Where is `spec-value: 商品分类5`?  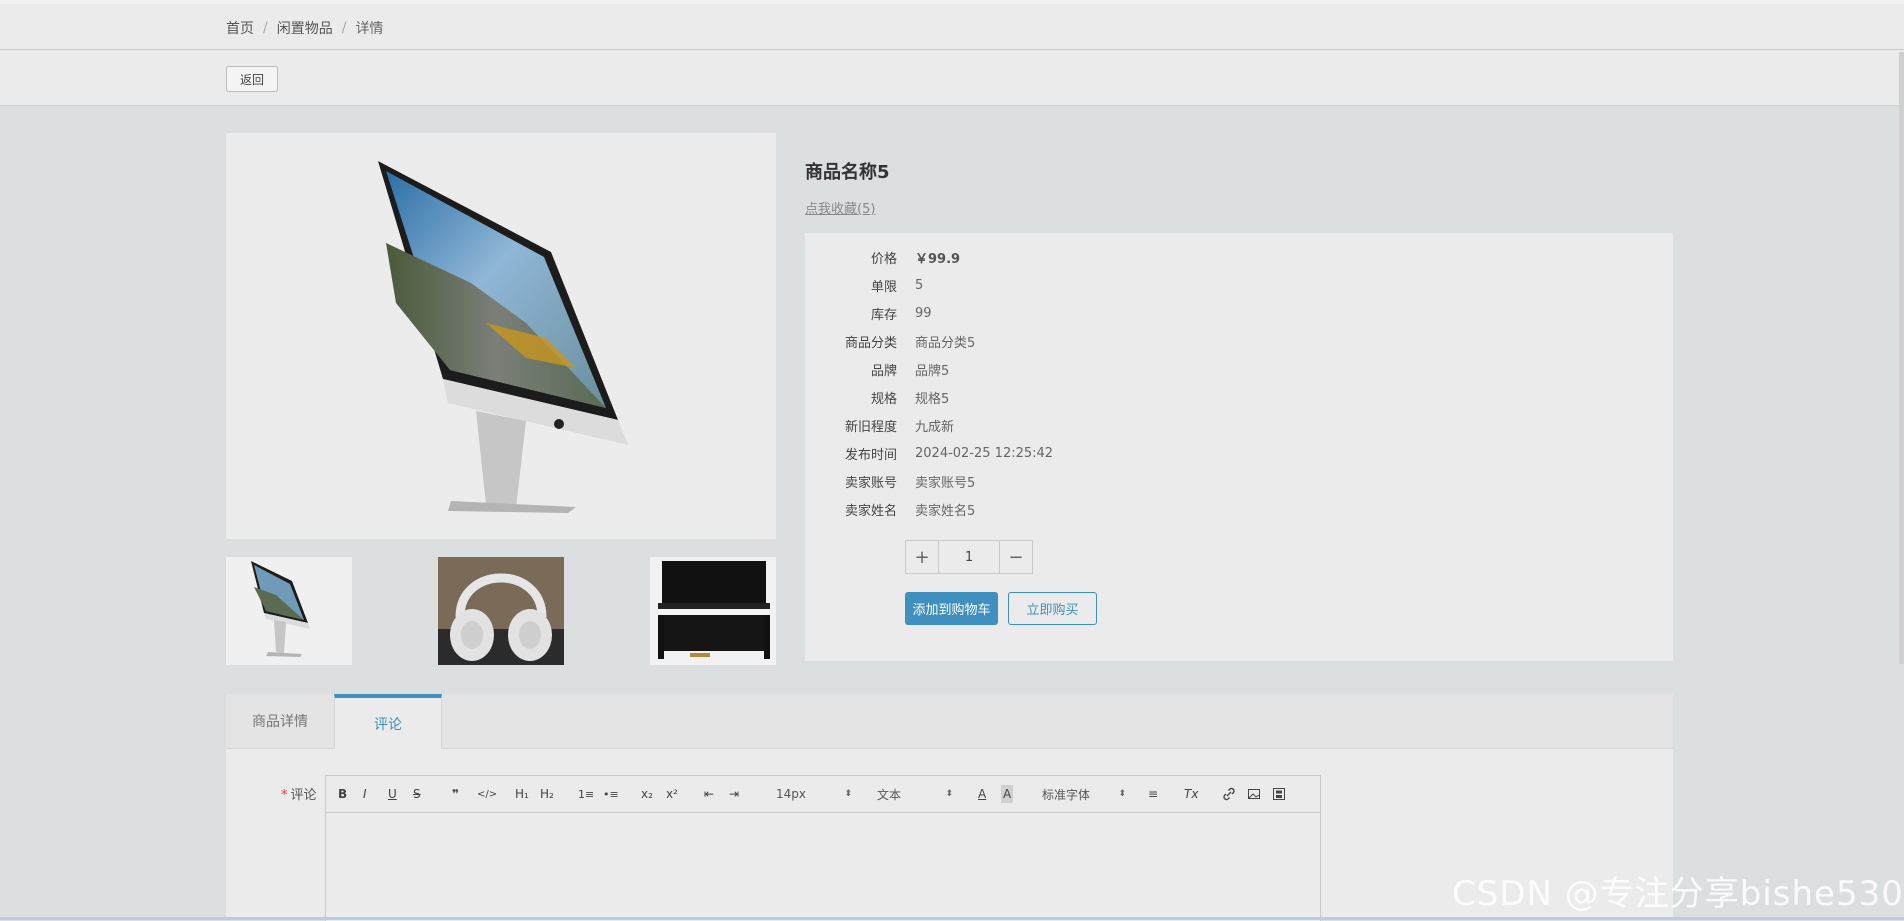 spec-value: 商品分类5 is located at coordinates (945, 343).